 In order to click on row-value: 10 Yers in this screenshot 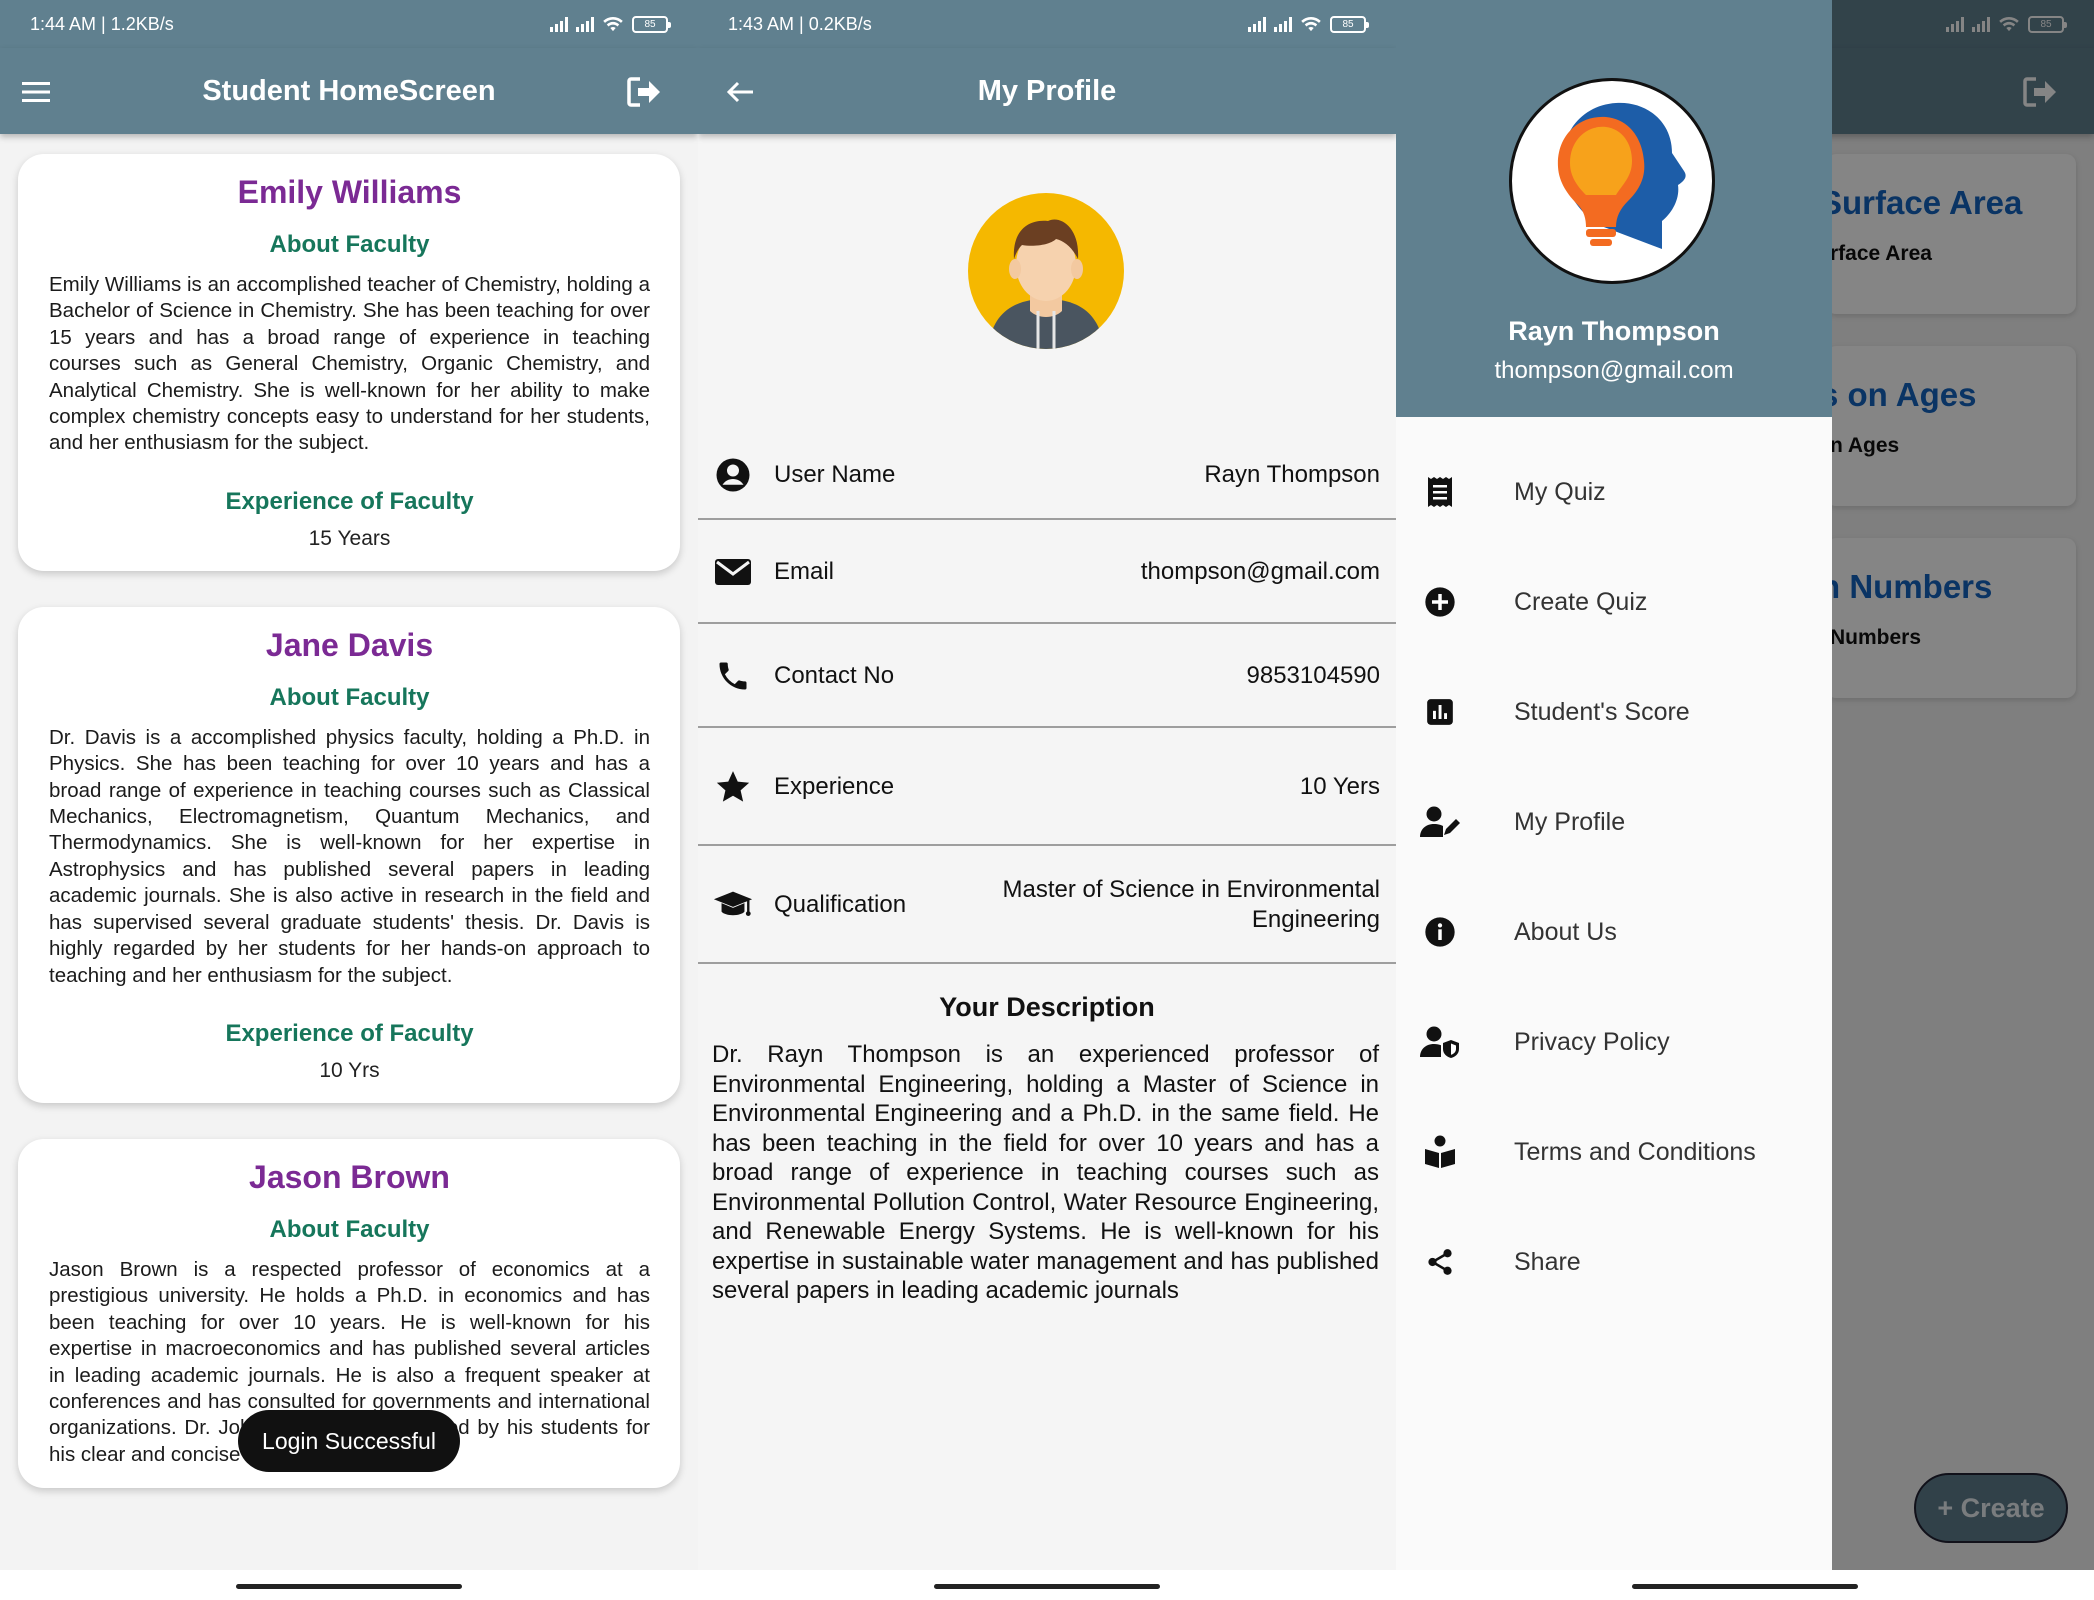, I will do `click(1339, 786)`.